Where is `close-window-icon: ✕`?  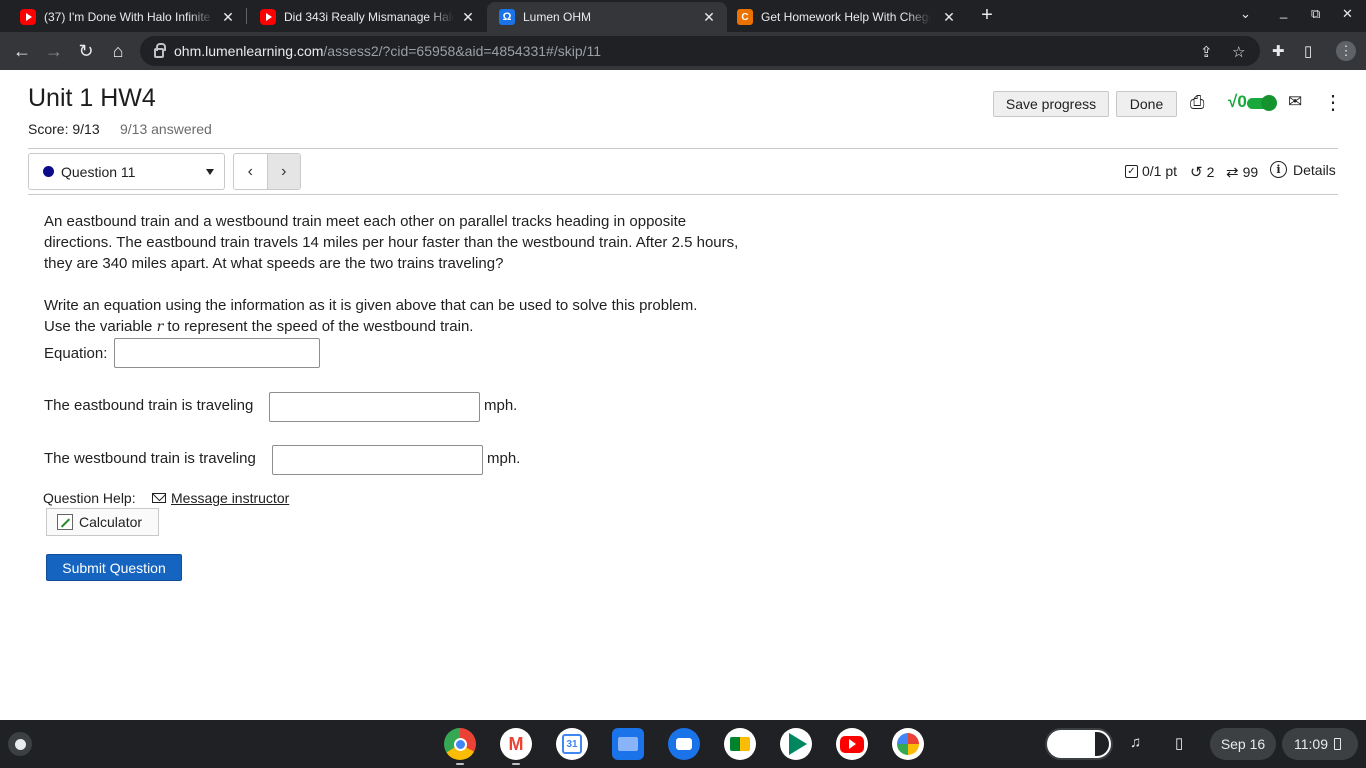
close-window-icon: ✕ is located at coordinates (1347, 14).